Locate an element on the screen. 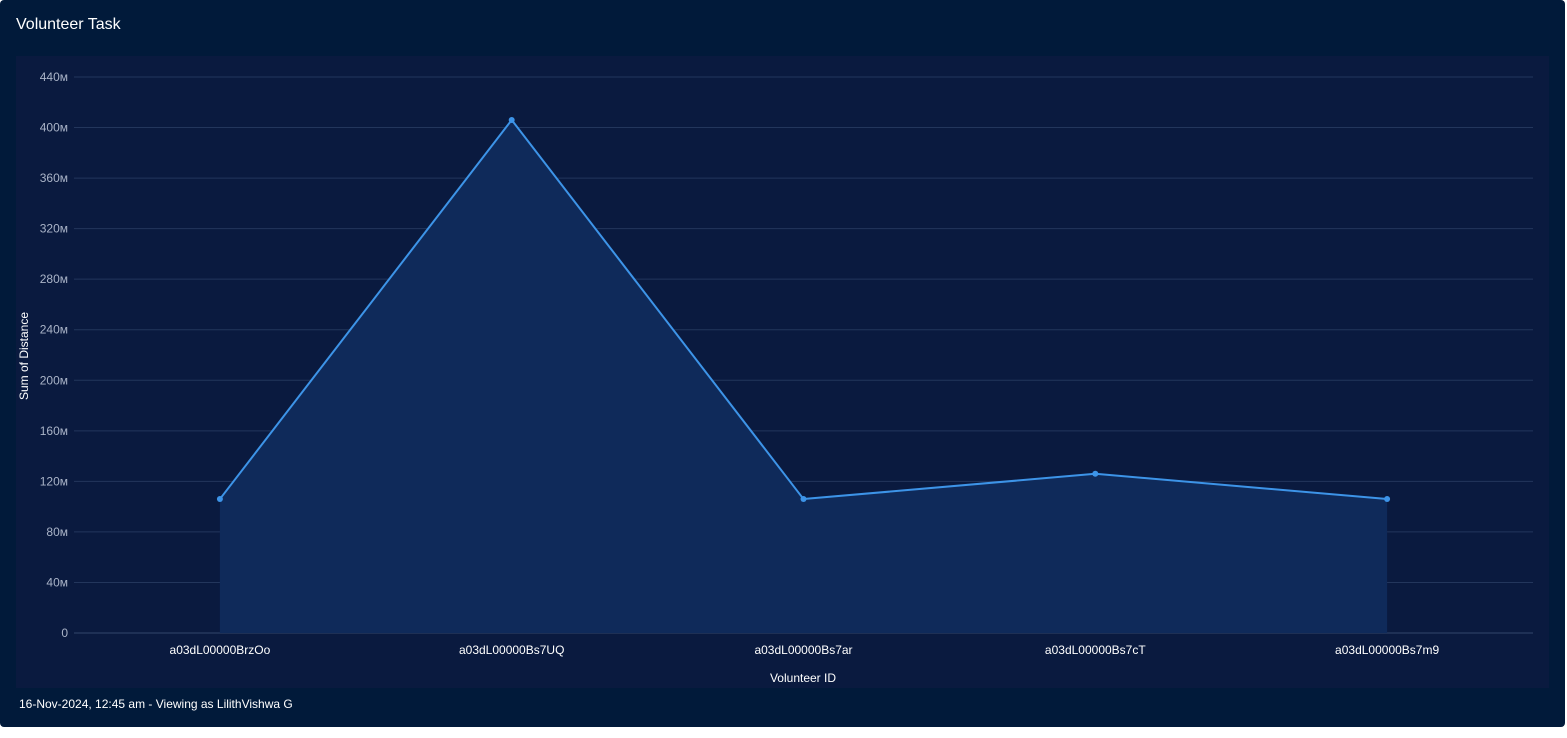 Image resolution: width=1567 pixels, height=738 pixels. y-tick-label: 80м is located at coordinates (57, 532).